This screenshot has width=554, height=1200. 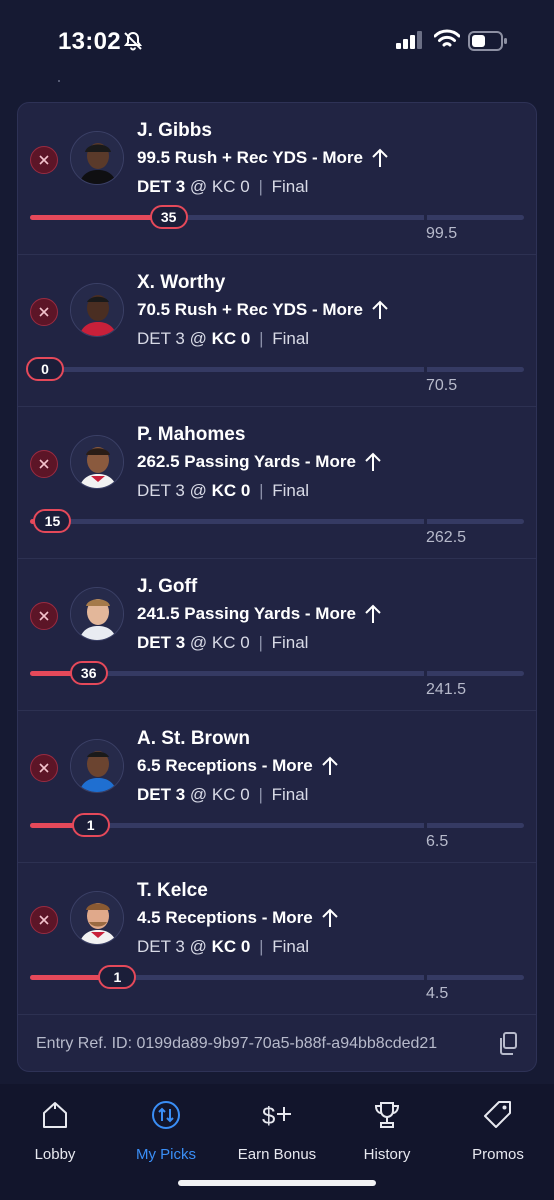 I want to click on player-name: A. St. Brown, so click(x=193, y=738).